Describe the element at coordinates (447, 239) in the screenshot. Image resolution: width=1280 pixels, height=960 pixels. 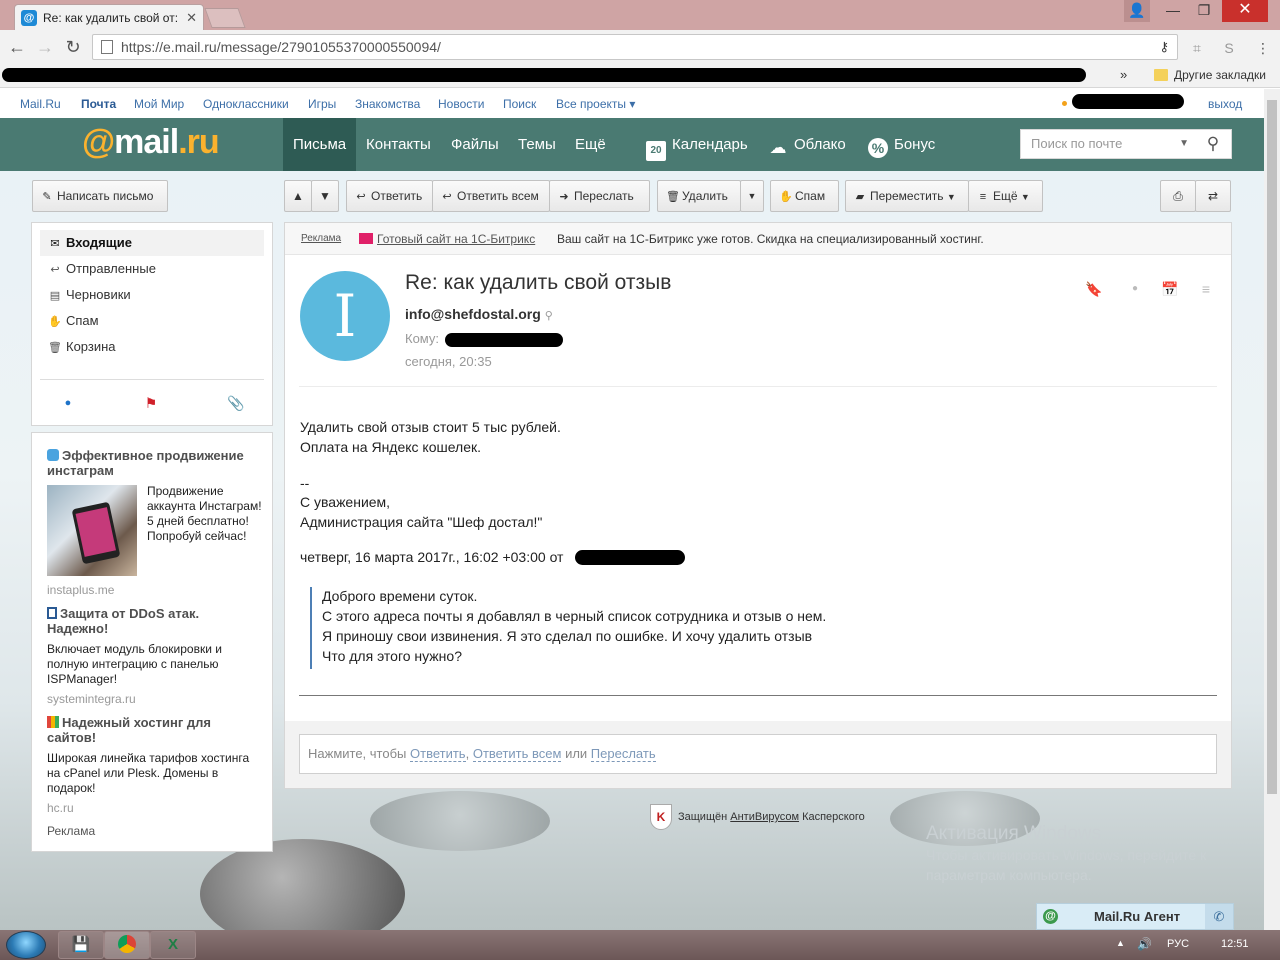
I see `ad-link: Готовый сайт на 1С-Битрикс` at that location.